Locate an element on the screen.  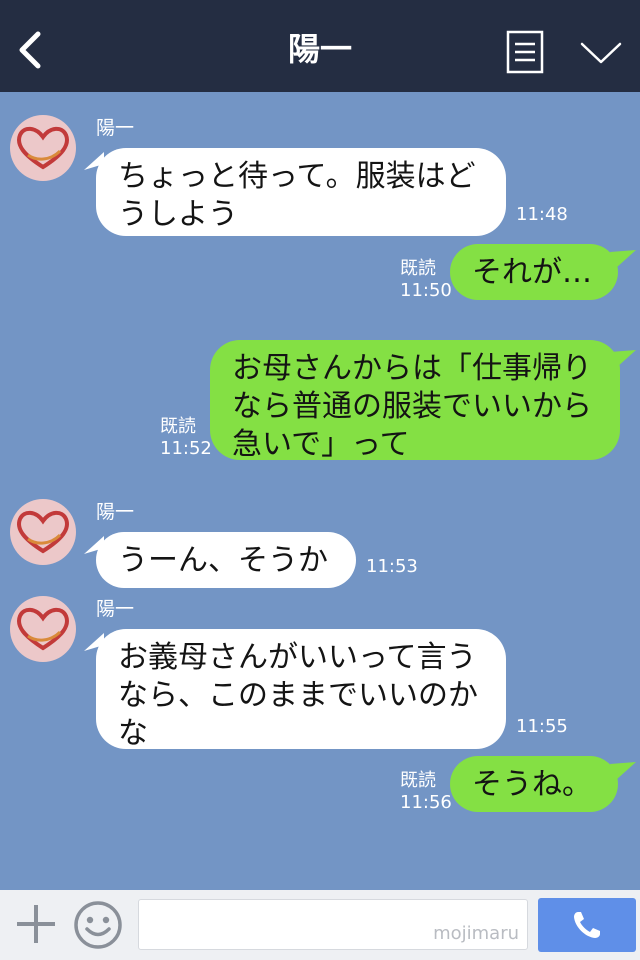
call-button is located at coordinates (587, 925).